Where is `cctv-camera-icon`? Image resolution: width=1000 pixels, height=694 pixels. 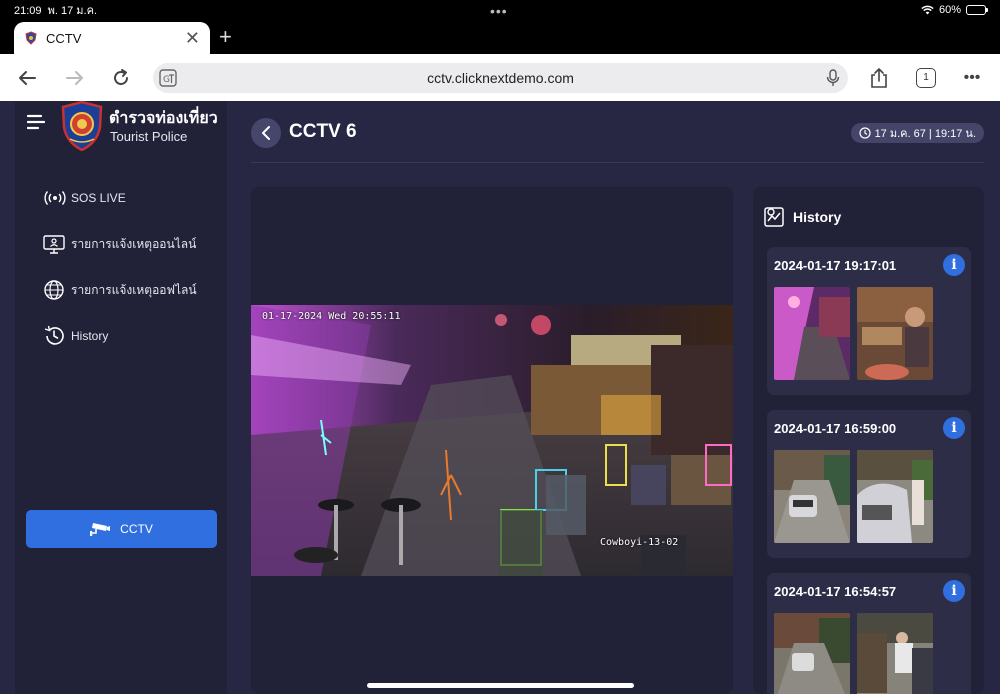
cctv-camera-icon is located at coordinates (100, 529).